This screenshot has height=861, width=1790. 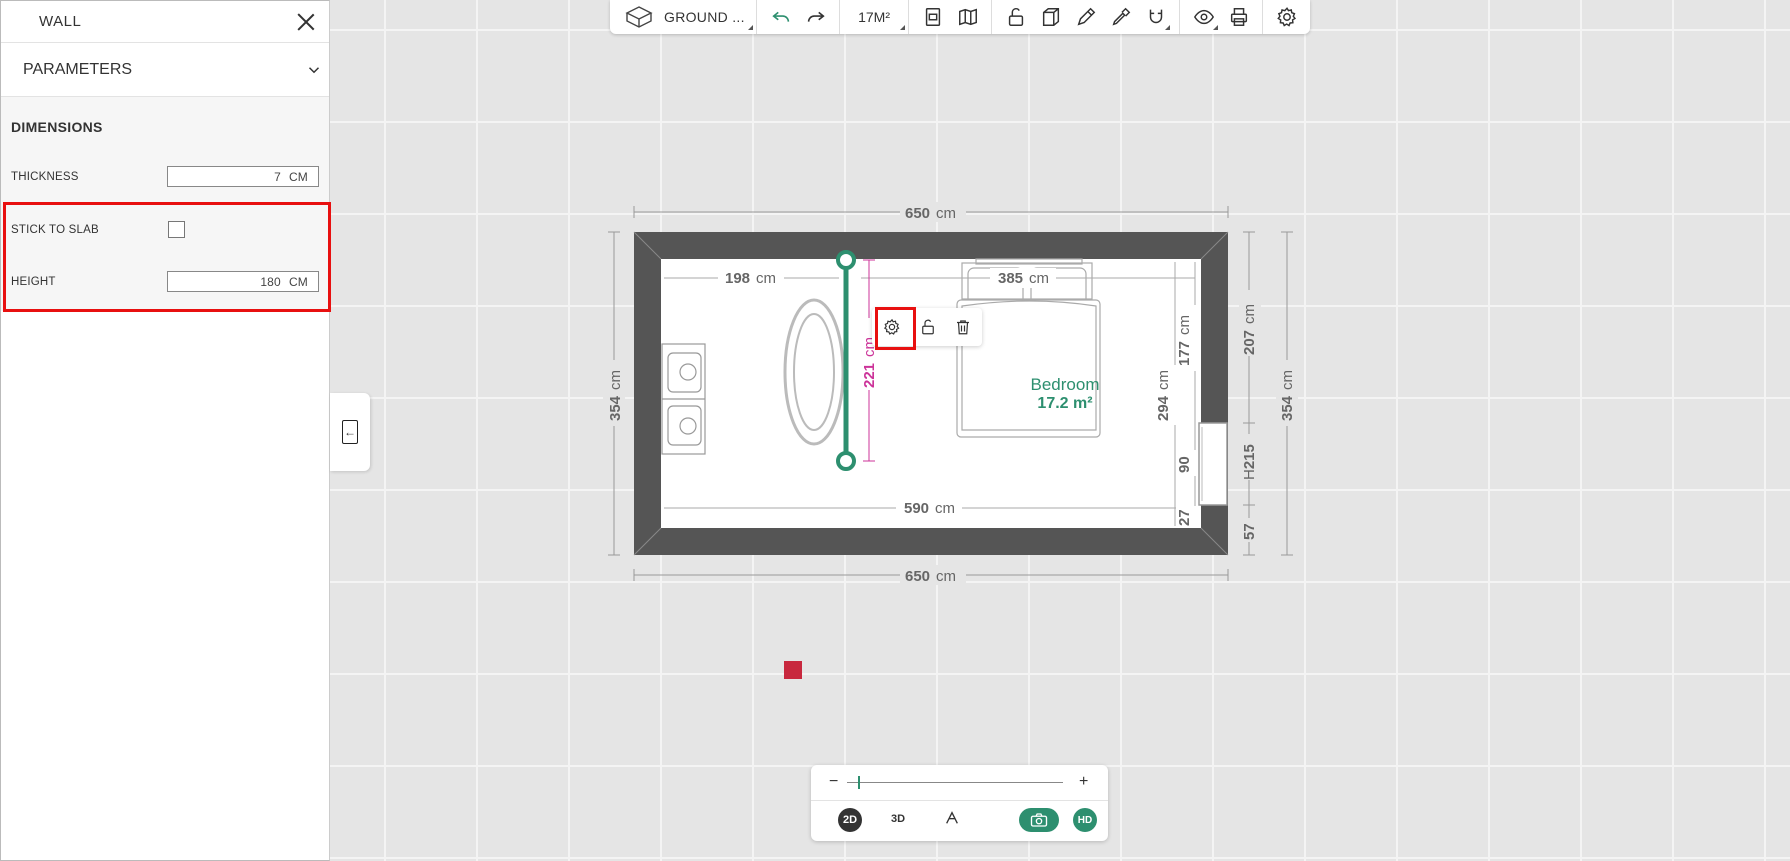 I want to click on eyedropper-button, so click(x=1120, y=17).